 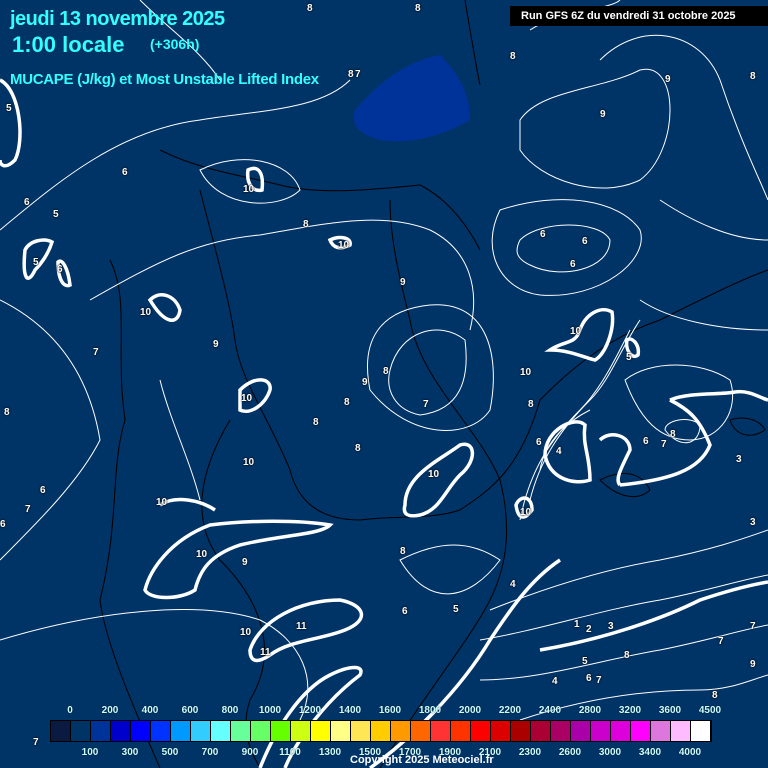 What do you see at coordinates (530, 752) in the screenshot?
I see `legend-label-bottom: 2300` at bounding box center [530, 752].